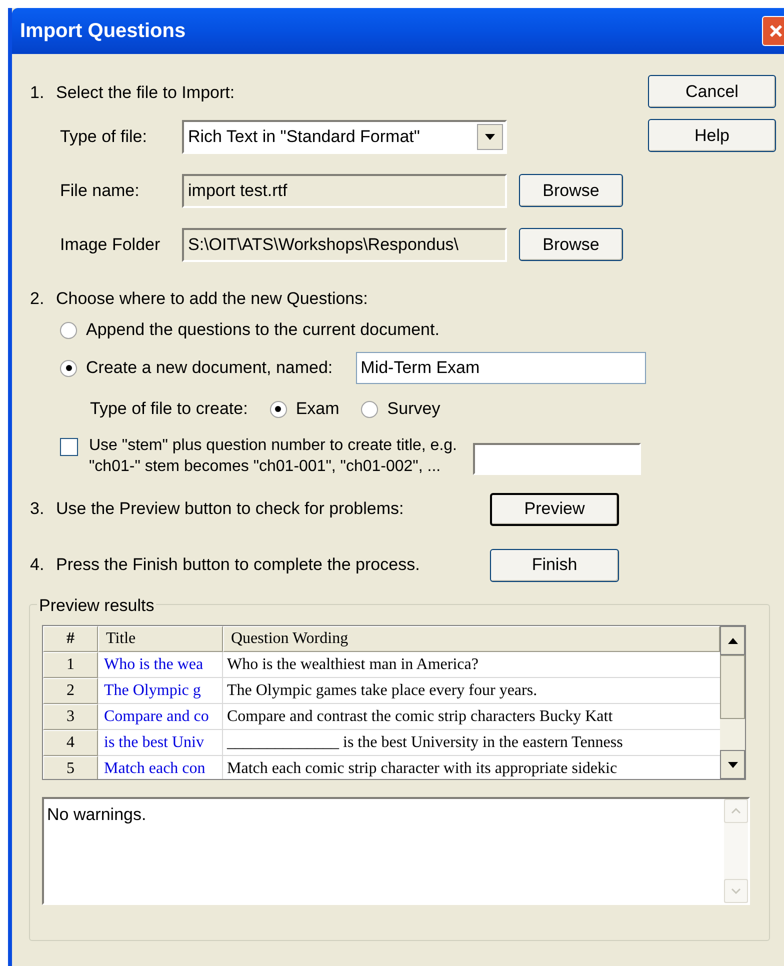 The image size is (784, 966). I want to click on step-number: 1., so click(38, 93).